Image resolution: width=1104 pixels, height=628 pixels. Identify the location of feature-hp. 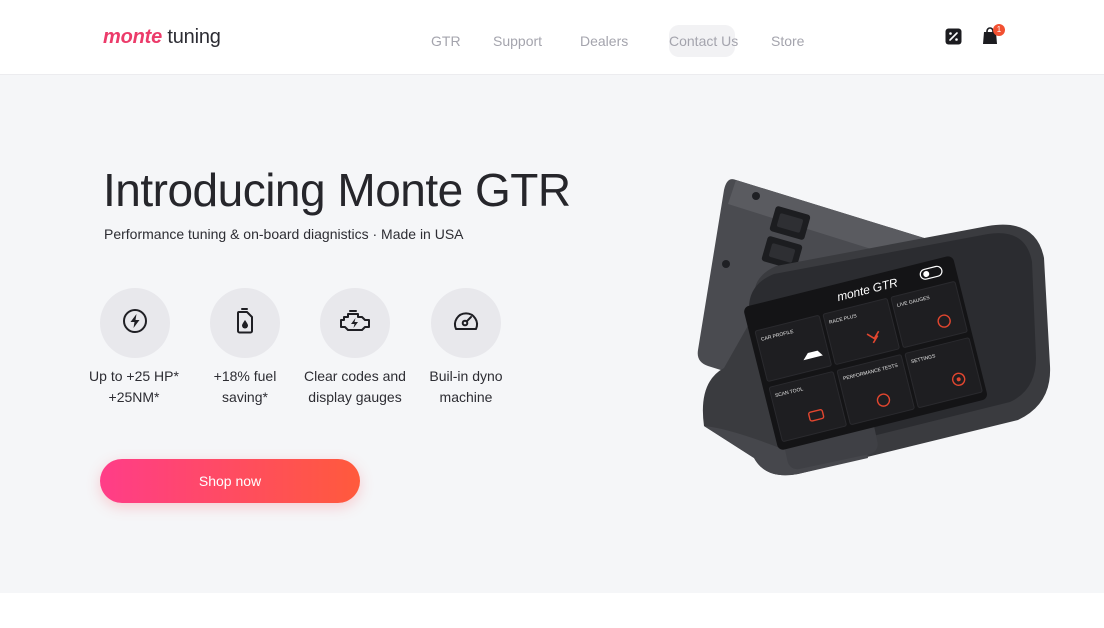
(135, 323).